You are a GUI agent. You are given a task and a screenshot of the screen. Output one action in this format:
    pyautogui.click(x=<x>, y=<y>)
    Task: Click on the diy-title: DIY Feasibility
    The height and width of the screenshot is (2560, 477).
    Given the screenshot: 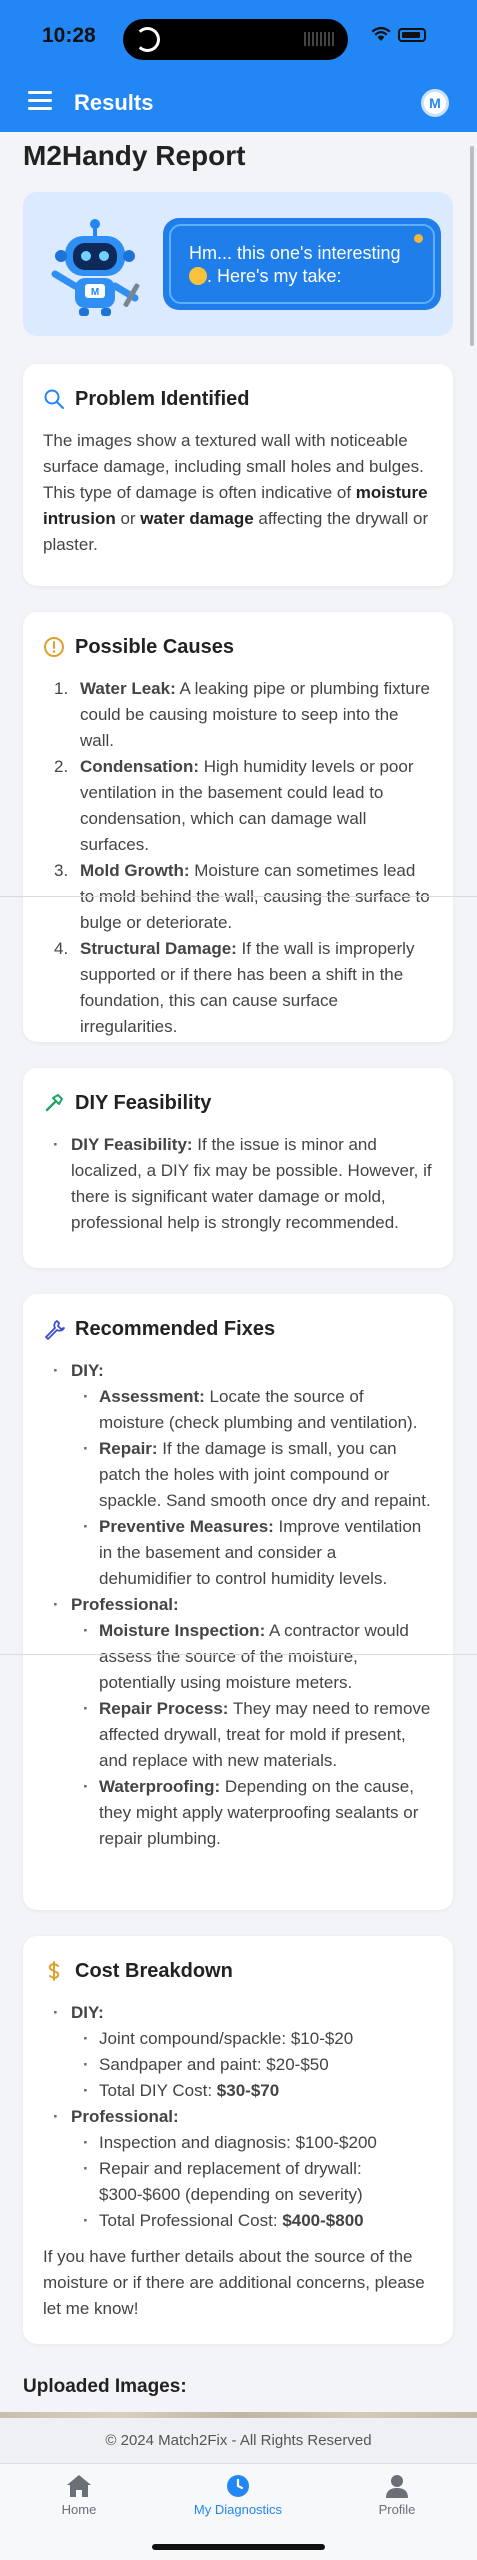 What is the action you would take?
    pyautogui.click(x=143, y=1102)
    